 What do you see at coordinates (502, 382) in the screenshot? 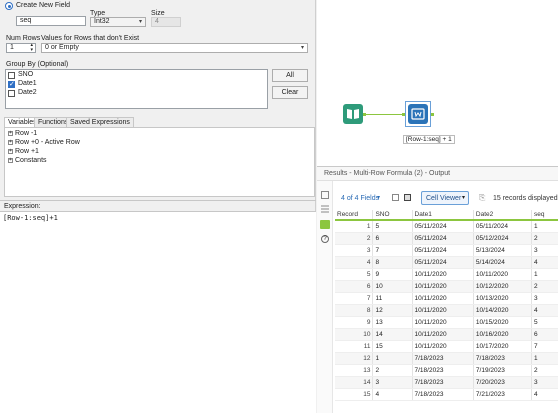
I see `table-cell-date2: 7/20/2023` at bounding box center [502, 382].